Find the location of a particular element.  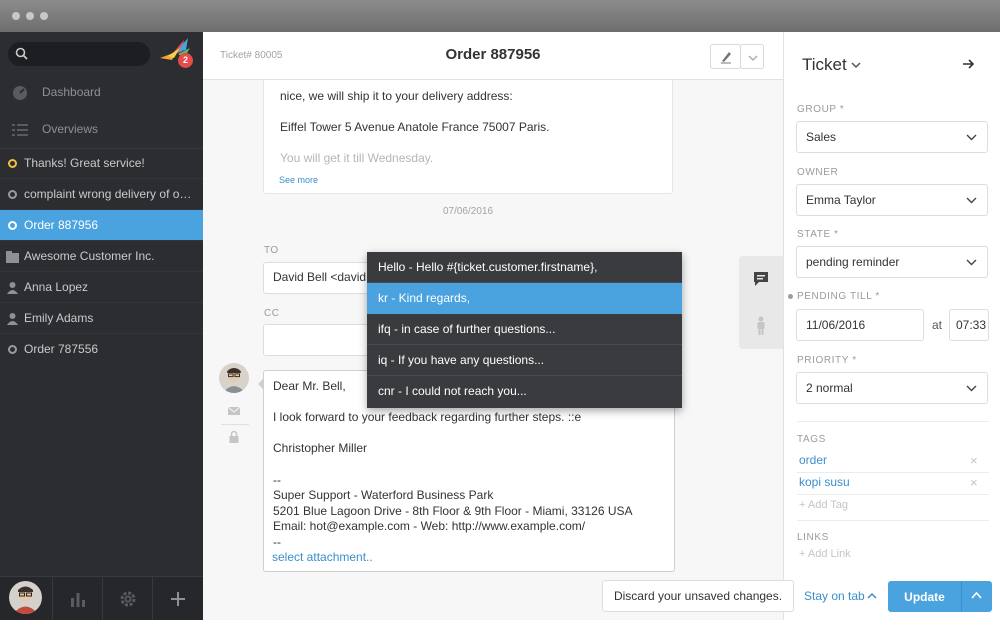

window-zoom-dot is located at coordinates (44, 16).